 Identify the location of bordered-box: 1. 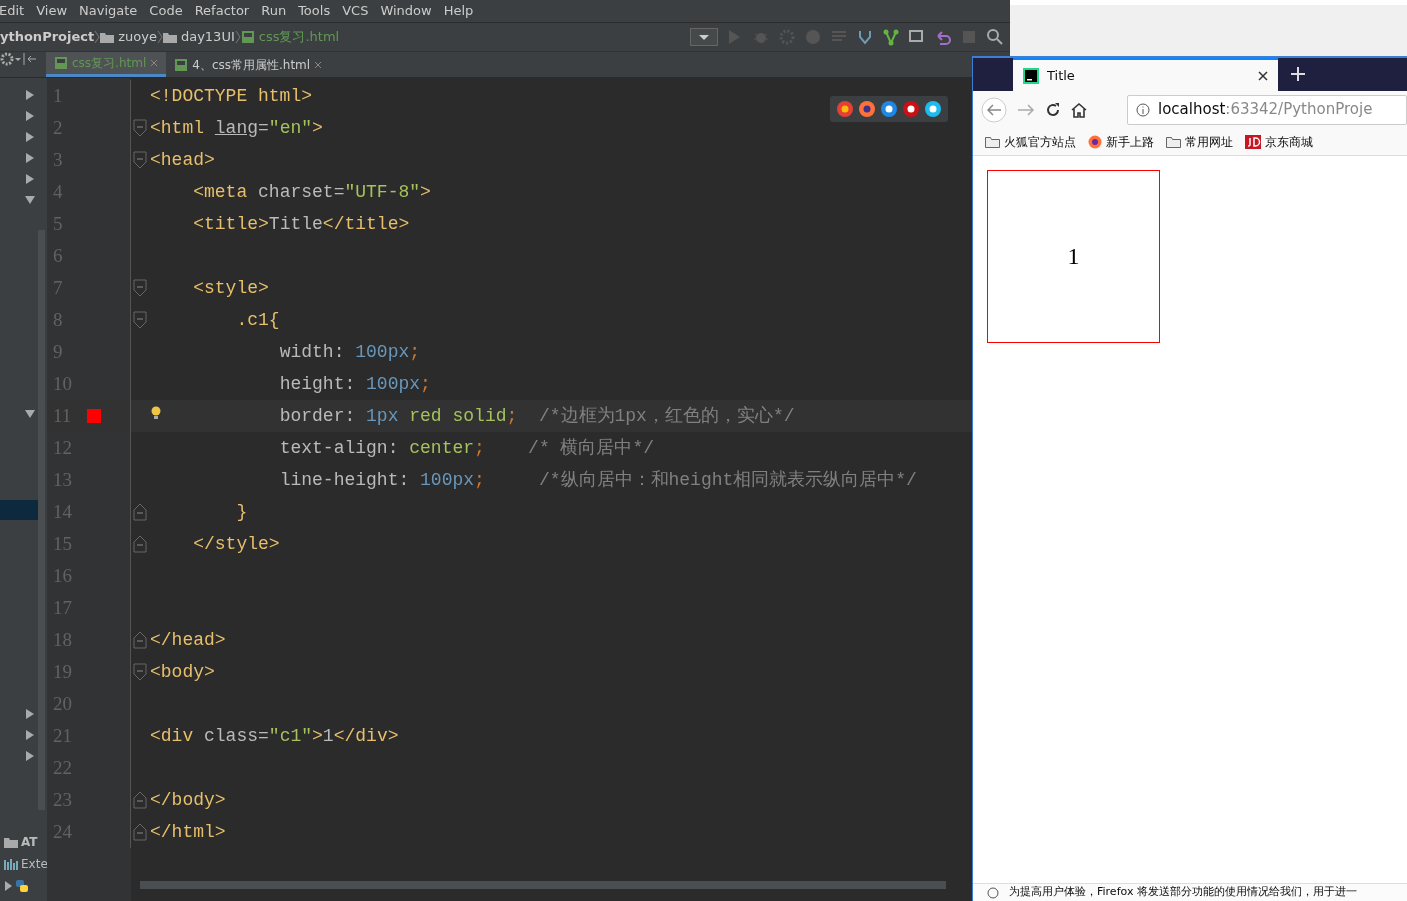
(1073, 256).